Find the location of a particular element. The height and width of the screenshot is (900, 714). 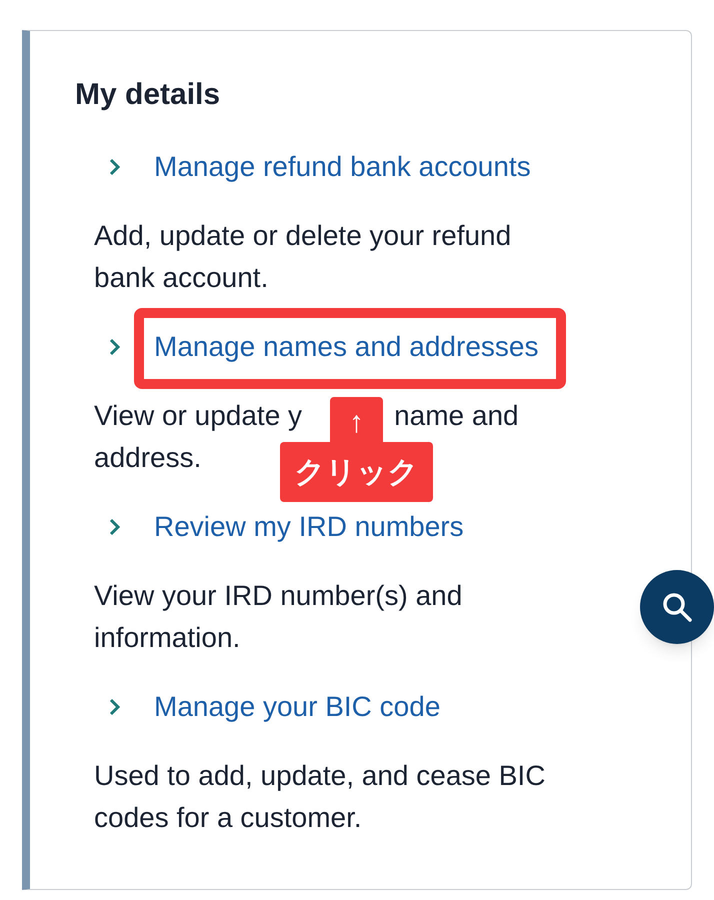

section-heading: My details is located at coordinates (147, 95).